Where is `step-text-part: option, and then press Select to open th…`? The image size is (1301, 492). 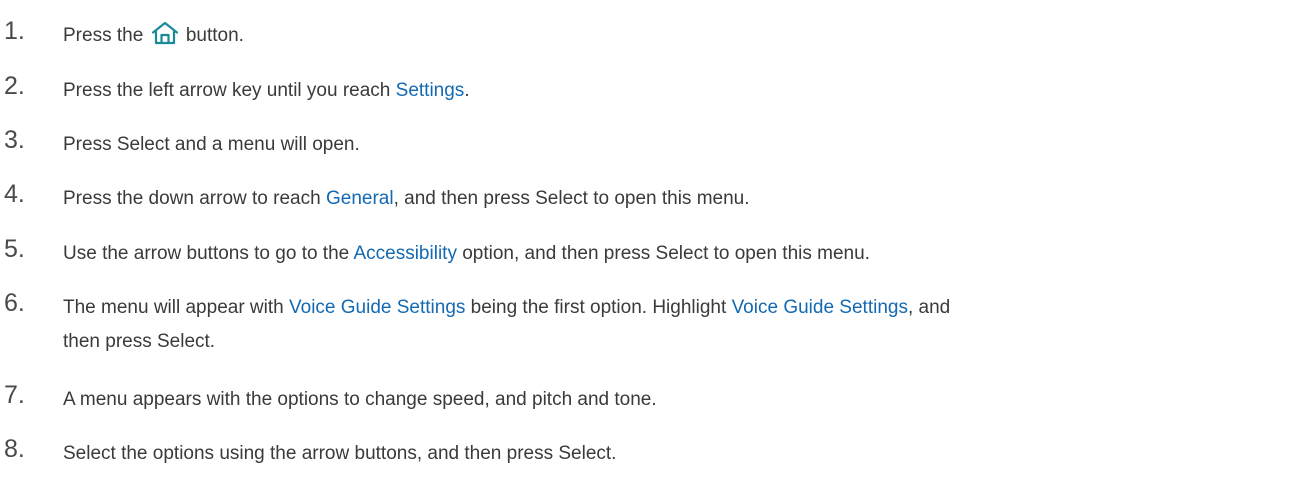
step-text-part: option, and then press Select to open th… is located at coordinates (663, 253).